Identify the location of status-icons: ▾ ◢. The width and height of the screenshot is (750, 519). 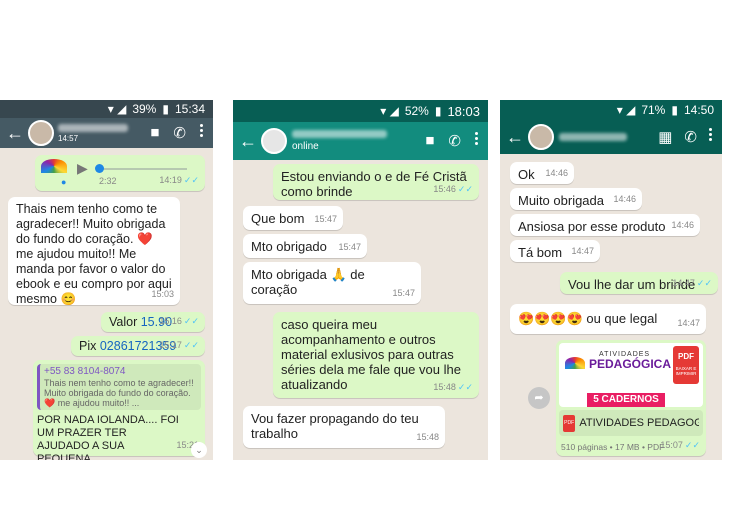
(117, 109).